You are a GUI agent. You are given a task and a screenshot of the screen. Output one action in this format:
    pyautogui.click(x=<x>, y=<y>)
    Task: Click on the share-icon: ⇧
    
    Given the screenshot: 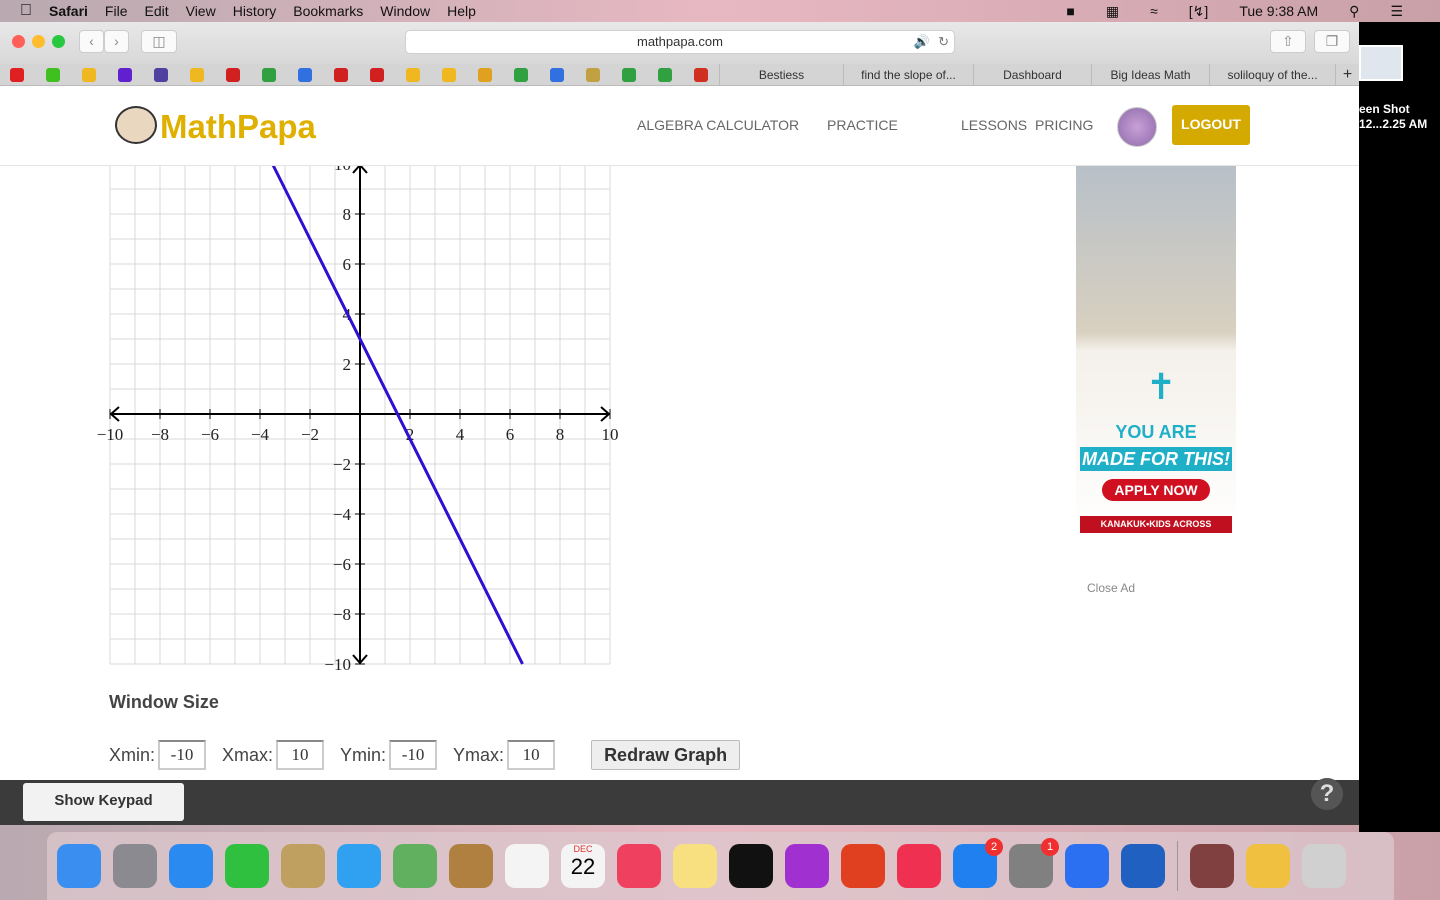 What is the action you would take?
    pyautogui.click(x=1288, y=41)
    